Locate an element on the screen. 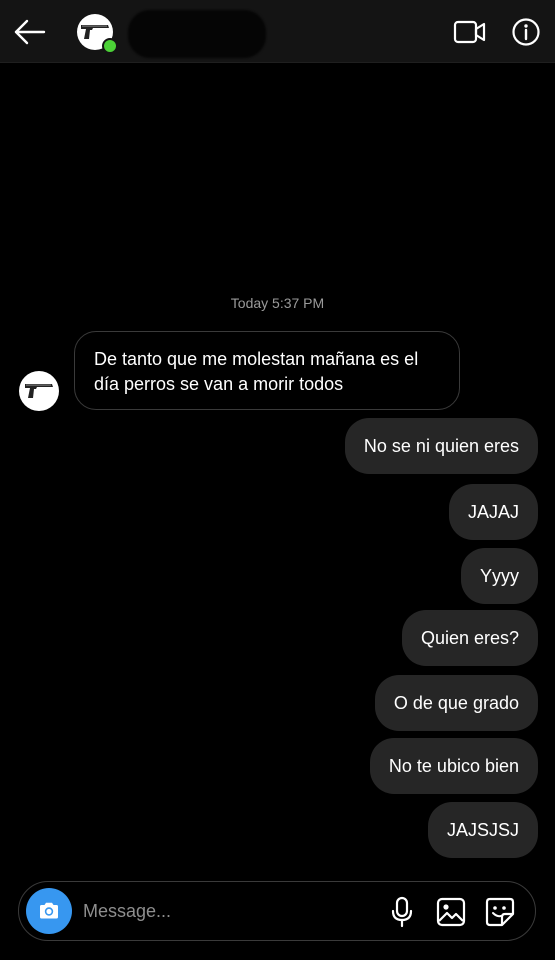 This screenshot has width=555, height=960. arrow-left-icon is located at coordinates (30, 32).